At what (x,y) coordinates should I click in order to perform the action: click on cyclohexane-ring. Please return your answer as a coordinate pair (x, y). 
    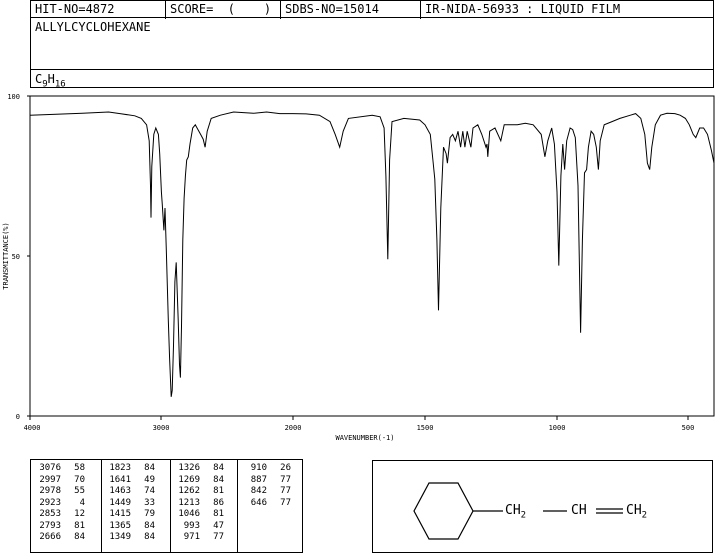
    Looking at the image, I should click on (443, 511).